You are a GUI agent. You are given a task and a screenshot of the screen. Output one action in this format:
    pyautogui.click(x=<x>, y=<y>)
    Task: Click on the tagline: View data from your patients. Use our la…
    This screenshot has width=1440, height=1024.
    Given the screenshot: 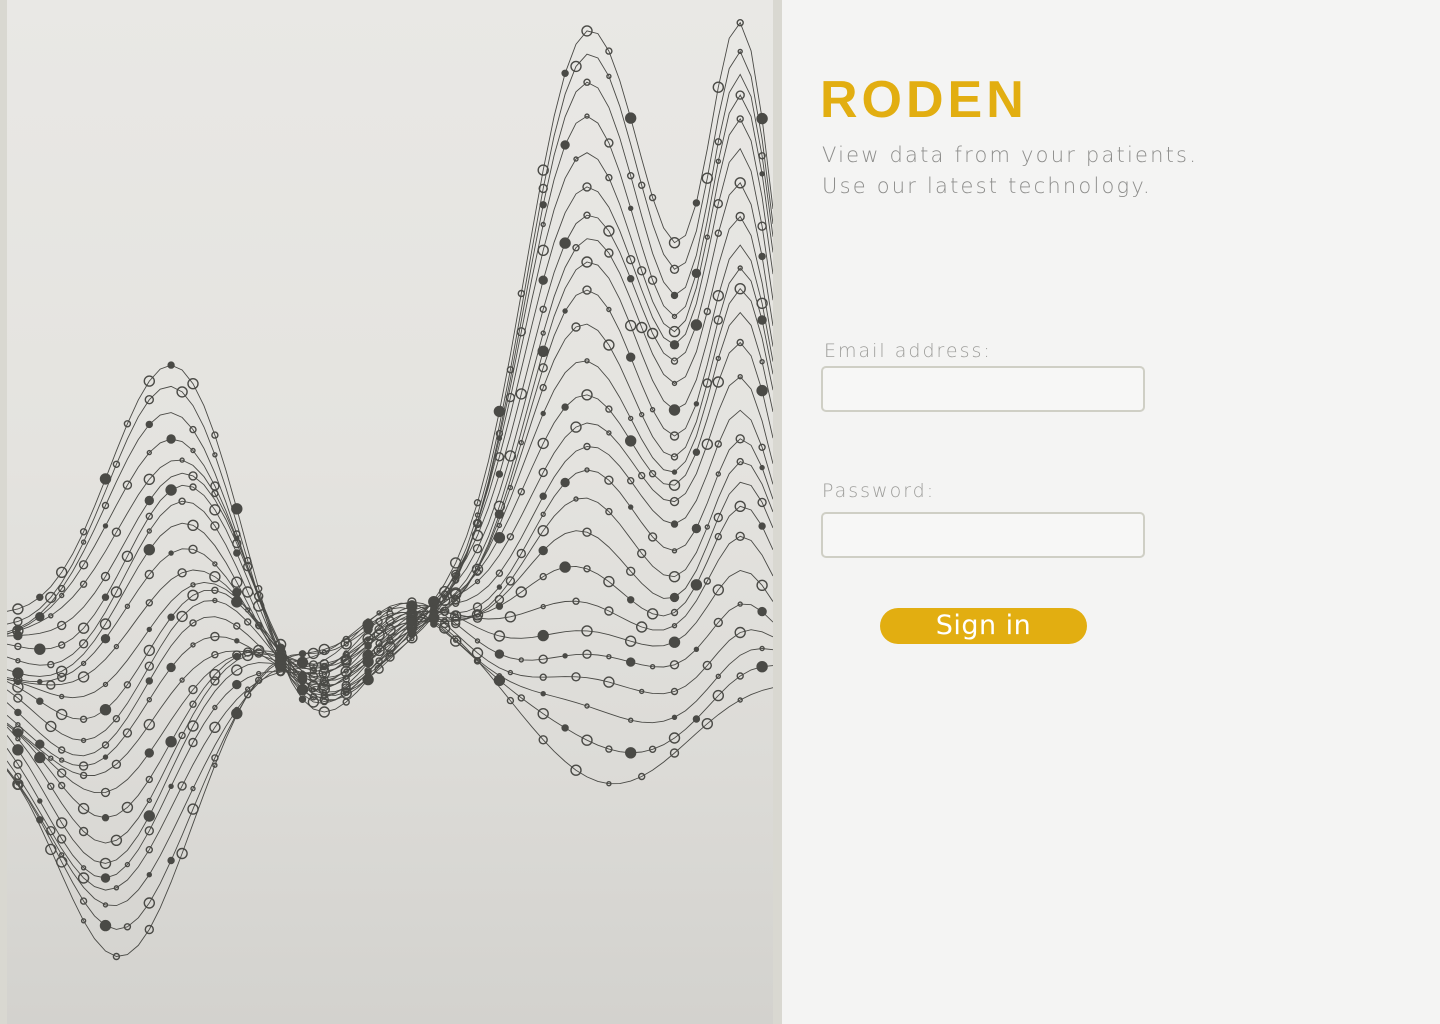 What is the action you would take?
    pyautogui.click(x=1010, y=171)
    